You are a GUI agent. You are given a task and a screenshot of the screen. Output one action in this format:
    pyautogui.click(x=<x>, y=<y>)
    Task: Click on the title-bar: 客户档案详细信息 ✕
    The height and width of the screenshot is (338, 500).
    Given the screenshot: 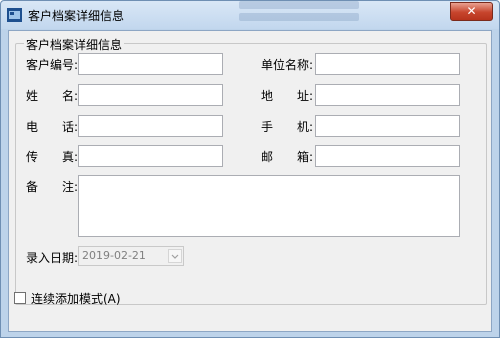 What is the action you would take?
    pyautogui.click(x=250, y=15)
    